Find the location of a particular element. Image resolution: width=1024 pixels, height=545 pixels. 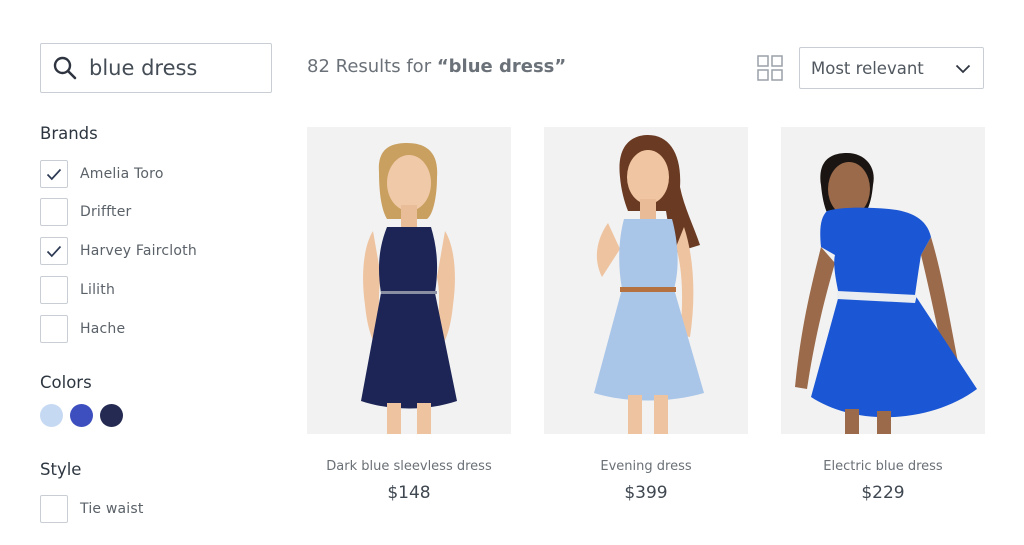

style-filter-tie-waist: Tie waist is located at coordinates (92, 509).